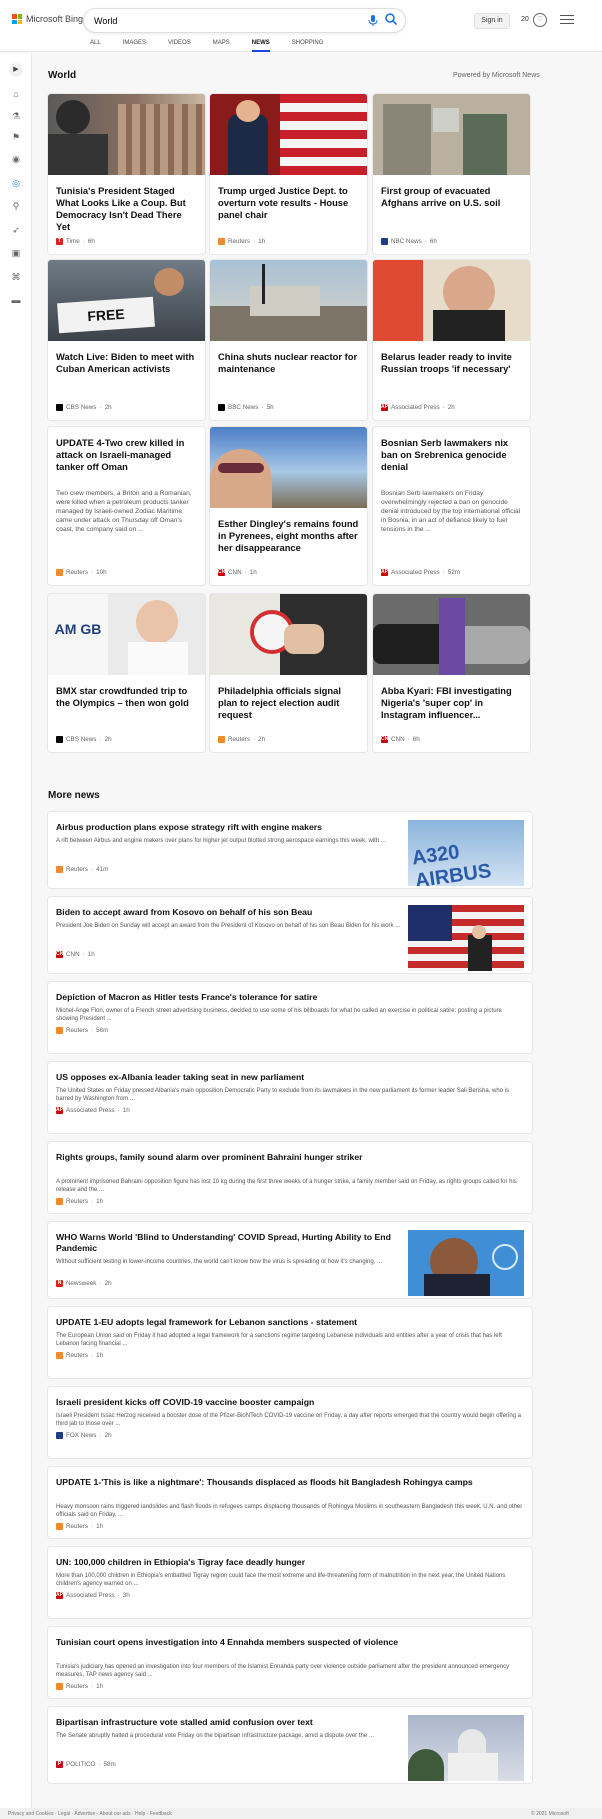 Image resolution: width=602 pixels, height=1819 pixels. What do you see at coordinates (134, 46) in the screenshot?
I see `tab-images: IMAGES` at bounding box center [134, 46].